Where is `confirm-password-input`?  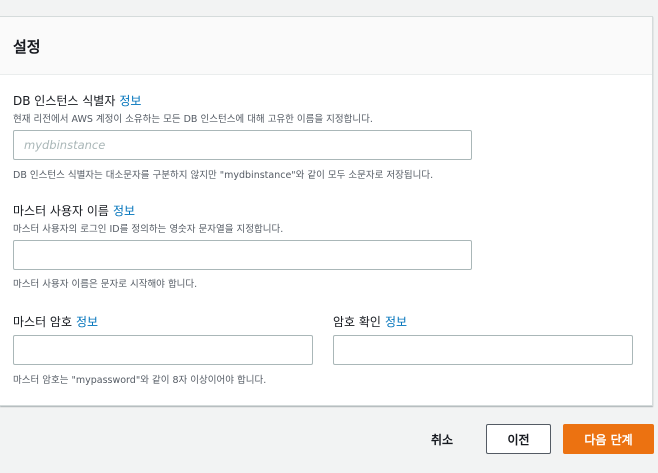
confirm-password-input is located at coordinates (483, 350).